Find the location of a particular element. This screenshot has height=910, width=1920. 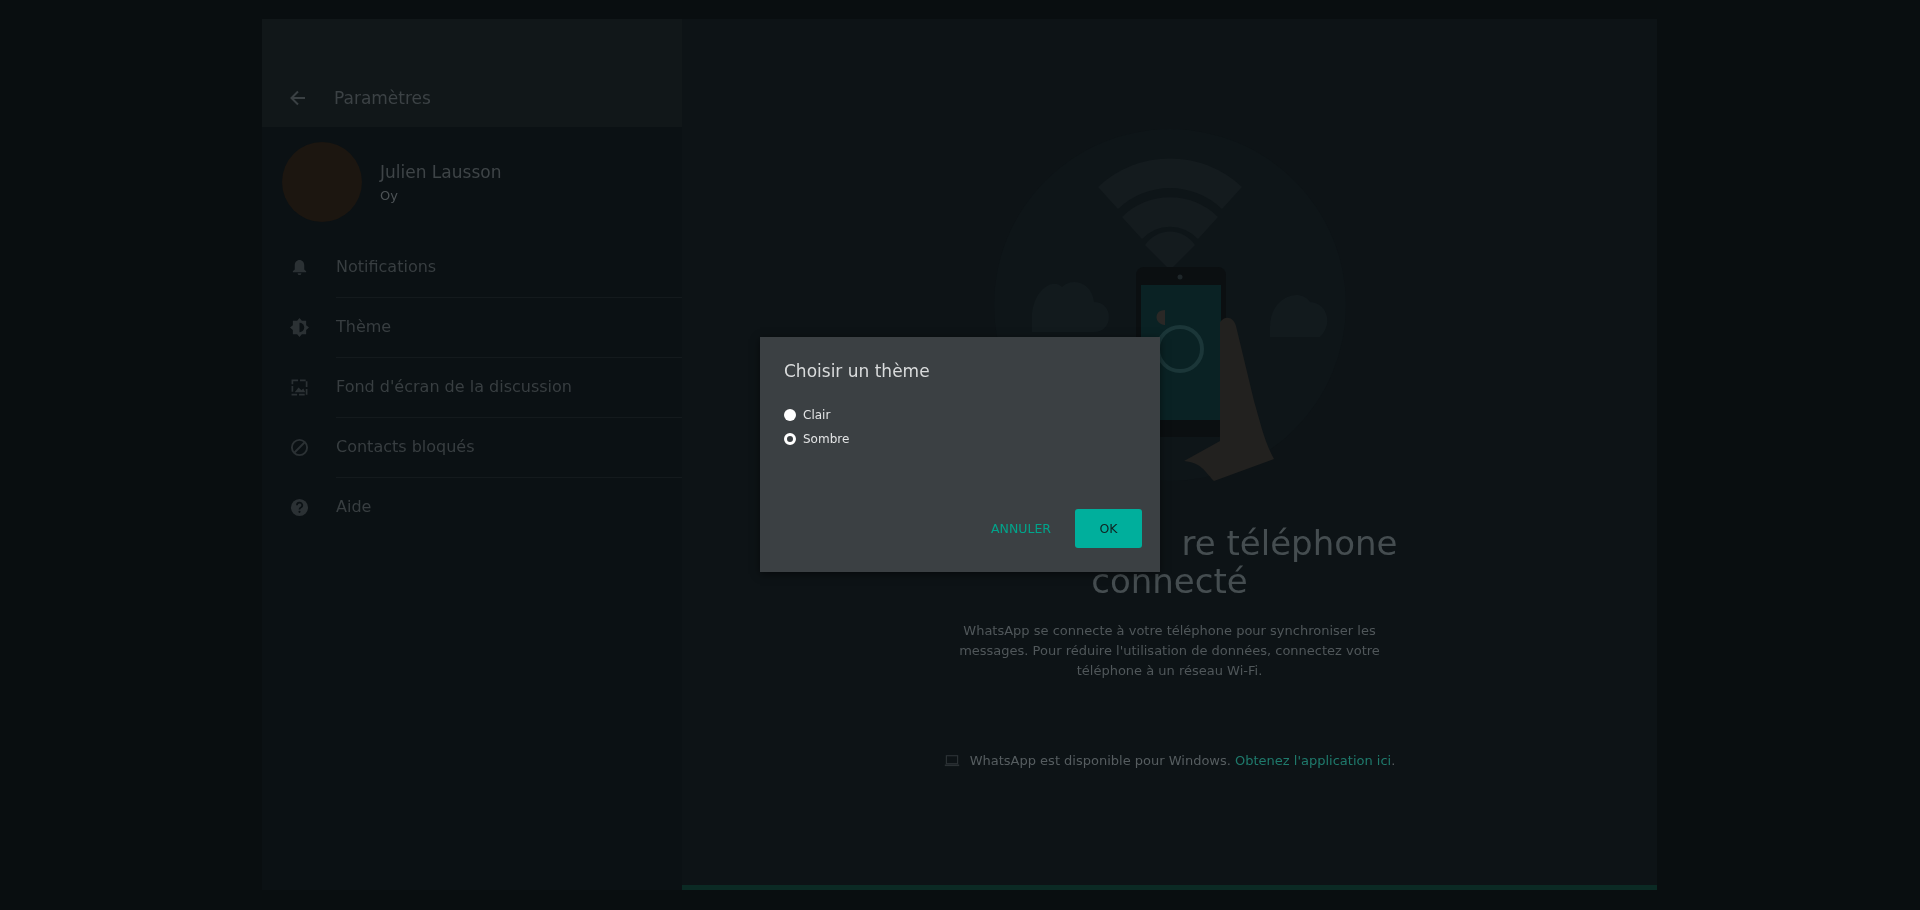

get-app-link: Obtenez l'application ici is located at coordinates (1313, 760).